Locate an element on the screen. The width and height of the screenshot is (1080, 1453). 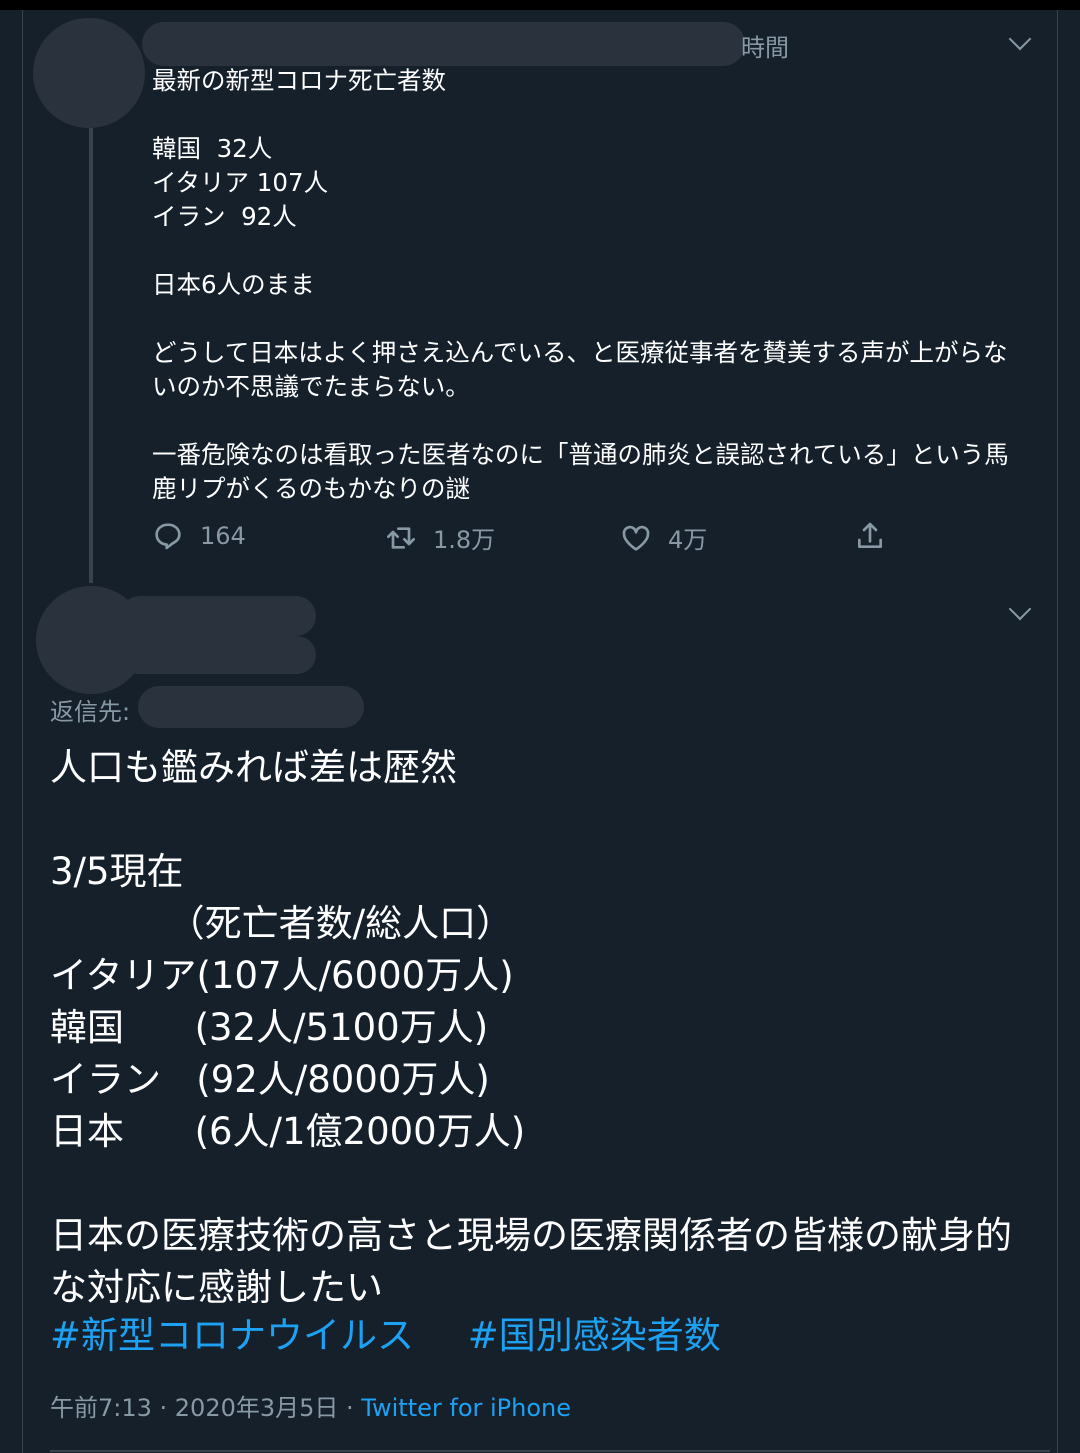
retweet-icon is located at coordinates (401, 537).